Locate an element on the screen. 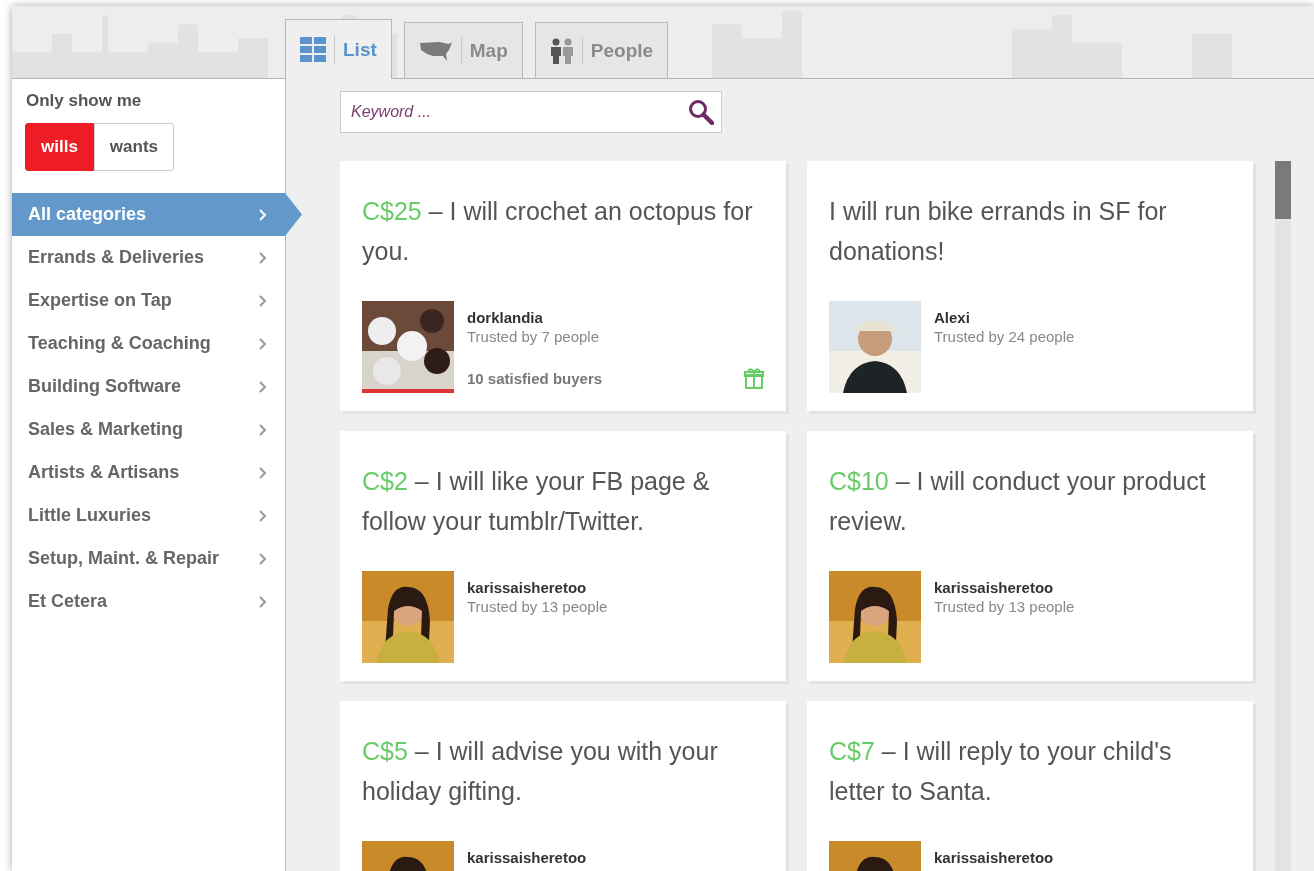 The height and width of the screenshot is (871, 1314). user-name: Alexi is located at coordinates (1082, 317).